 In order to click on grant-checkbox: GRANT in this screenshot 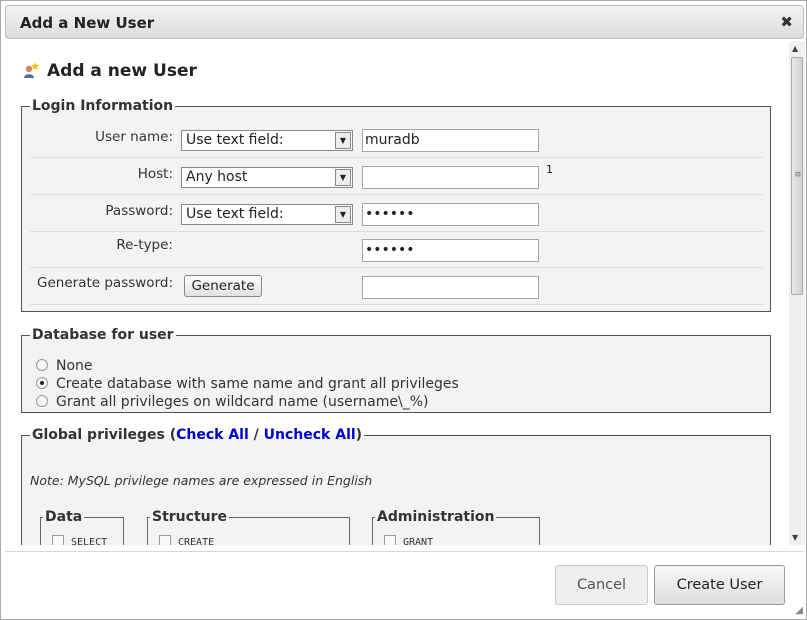, I will do `click(408, 540)`.